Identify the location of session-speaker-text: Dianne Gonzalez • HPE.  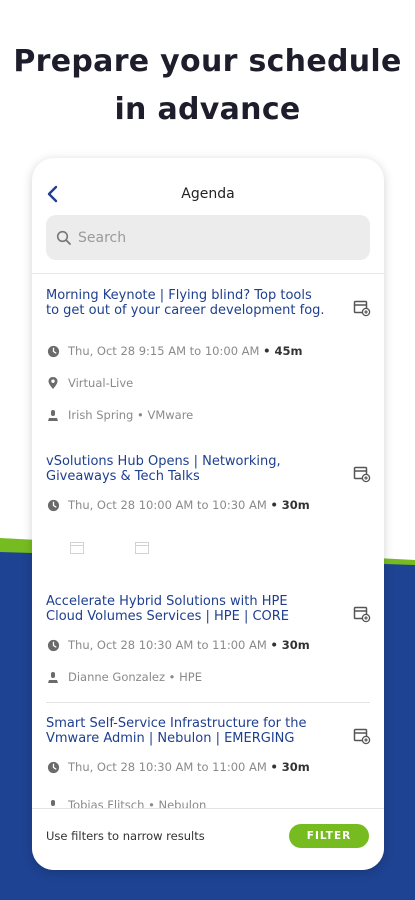
(135, 677).